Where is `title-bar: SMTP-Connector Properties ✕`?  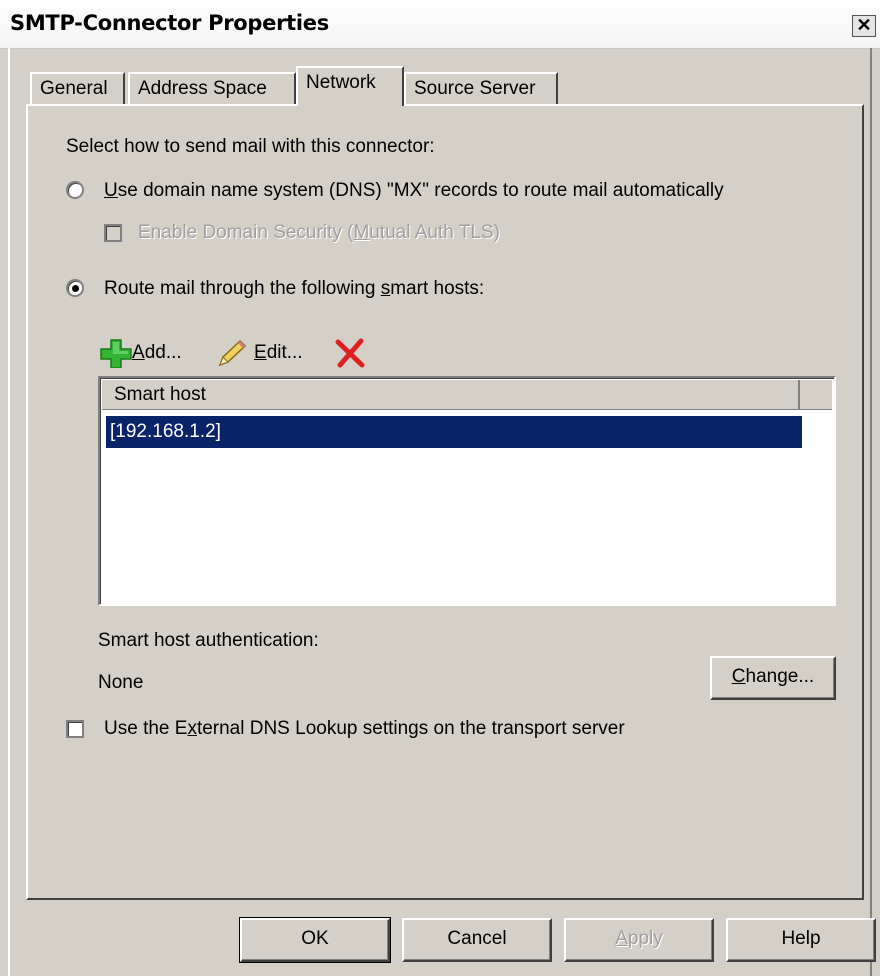
title-bar: SMTP-Connector Properties ✕ is located at coordinates (440, 24).